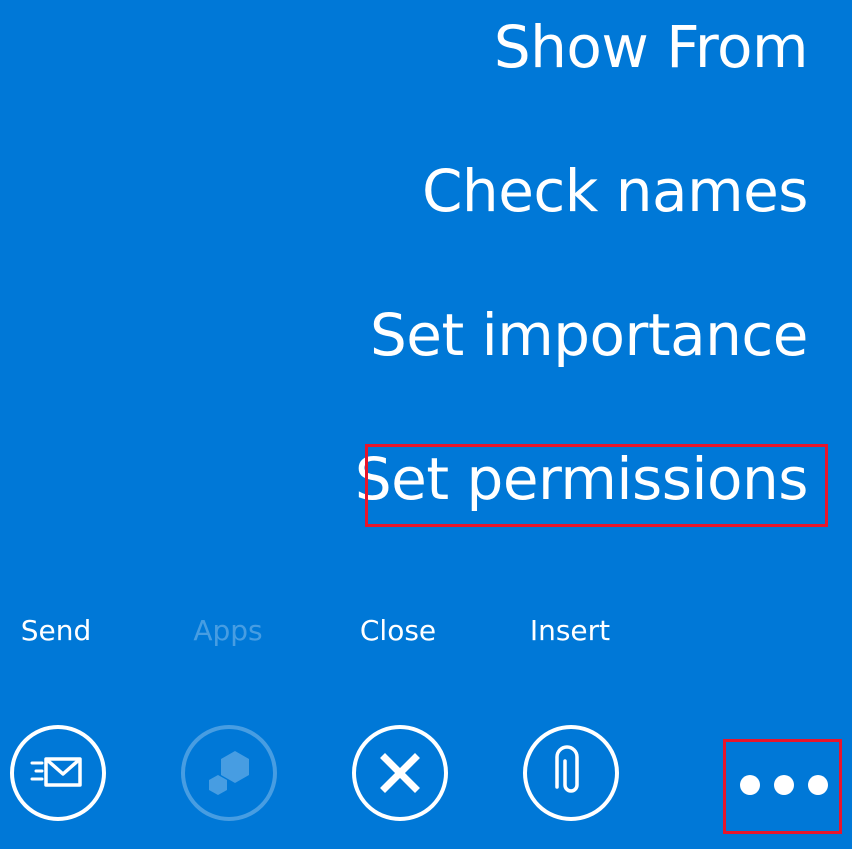 Image resolution: width=852 pixels, height=849 pixels. I want to click on send-label: Send, so click(56, 630).